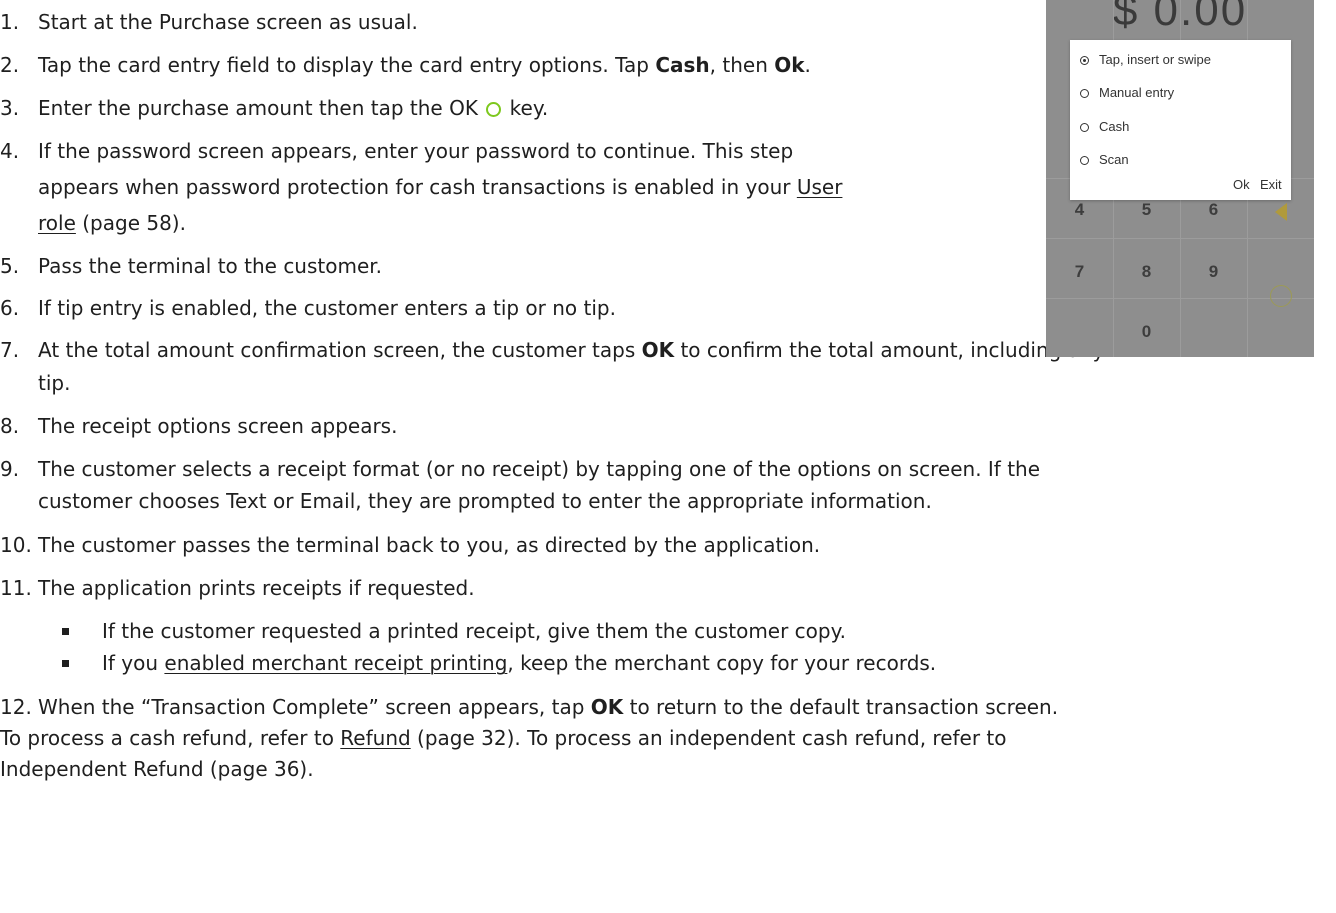 This screenshot has height=913, width=1336. Describe the element at coordinates (10, 108) in the screenshot. I see `step-number: 3.` at that location.